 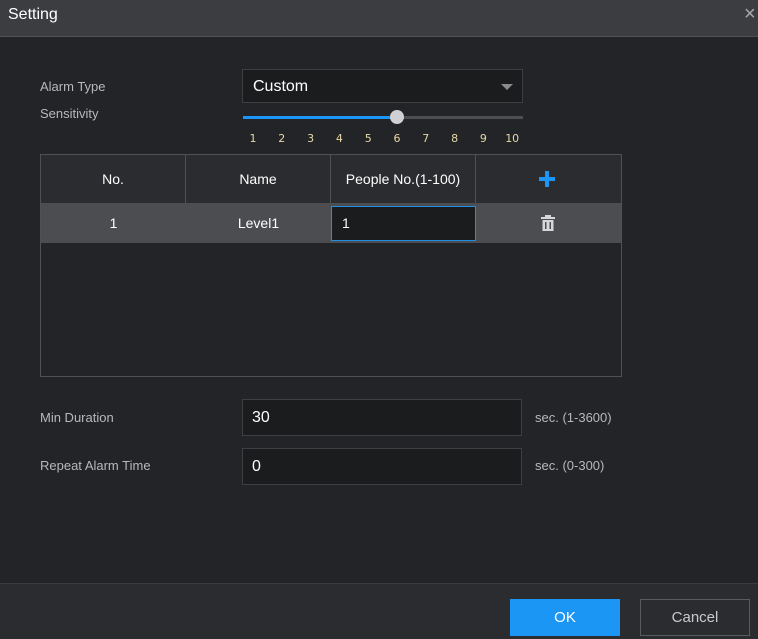 I want to click on title-bar: Setting ×, so click(x=379, y=18).